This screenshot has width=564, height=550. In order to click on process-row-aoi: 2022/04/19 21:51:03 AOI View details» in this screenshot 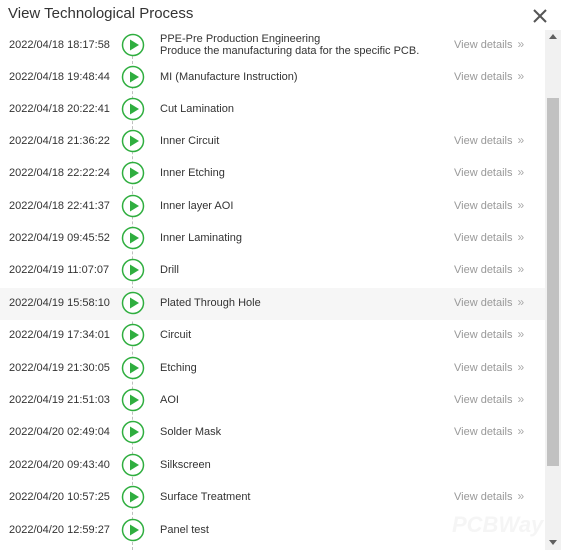, I will do `click(272, 401)`.